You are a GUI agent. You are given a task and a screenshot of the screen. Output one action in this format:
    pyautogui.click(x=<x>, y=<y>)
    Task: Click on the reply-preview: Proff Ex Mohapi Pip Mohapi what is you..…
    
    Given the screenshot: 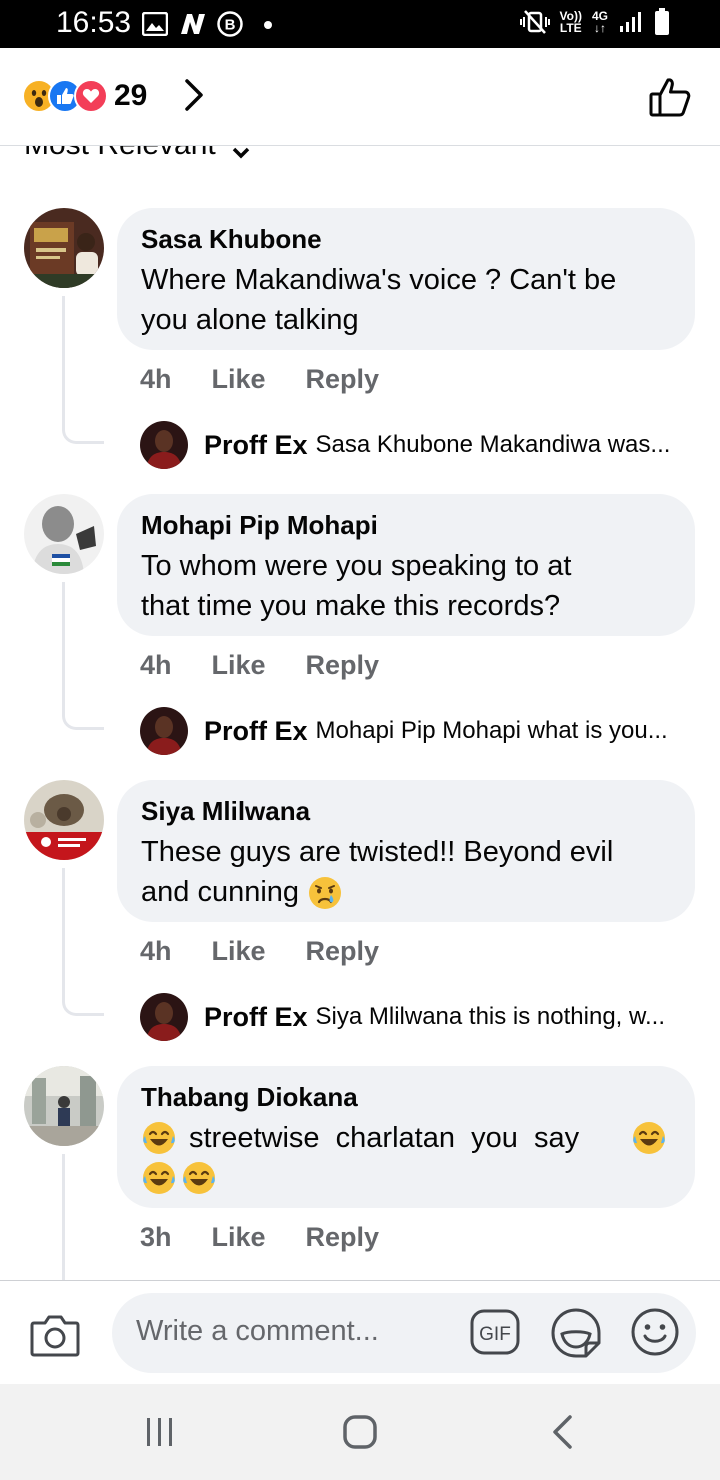 What is the action you would take?
    pyautogui.click(x=420, y=731)
    